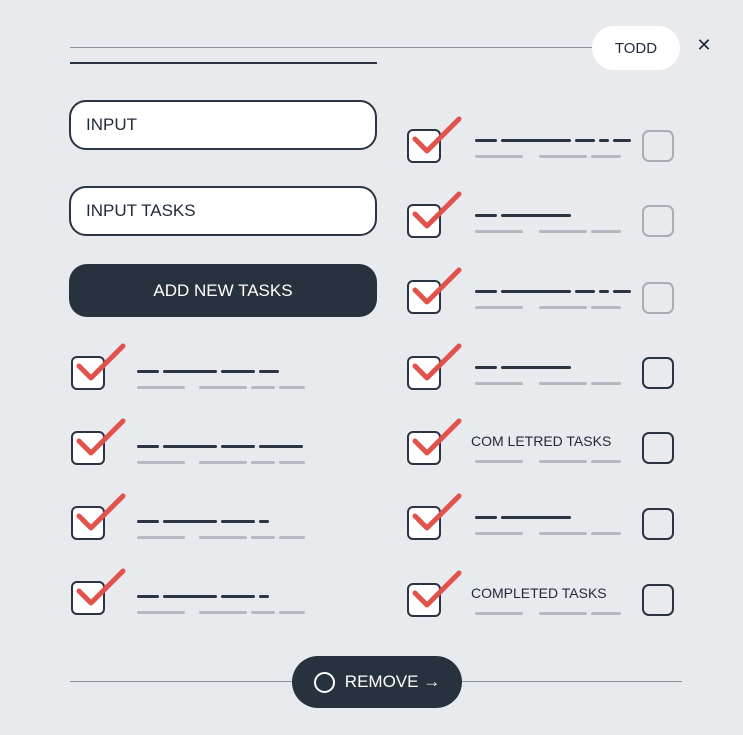  Describe the element at coordinates (636, 48) in the screenshot. I see `user-button: TODD` at that location.